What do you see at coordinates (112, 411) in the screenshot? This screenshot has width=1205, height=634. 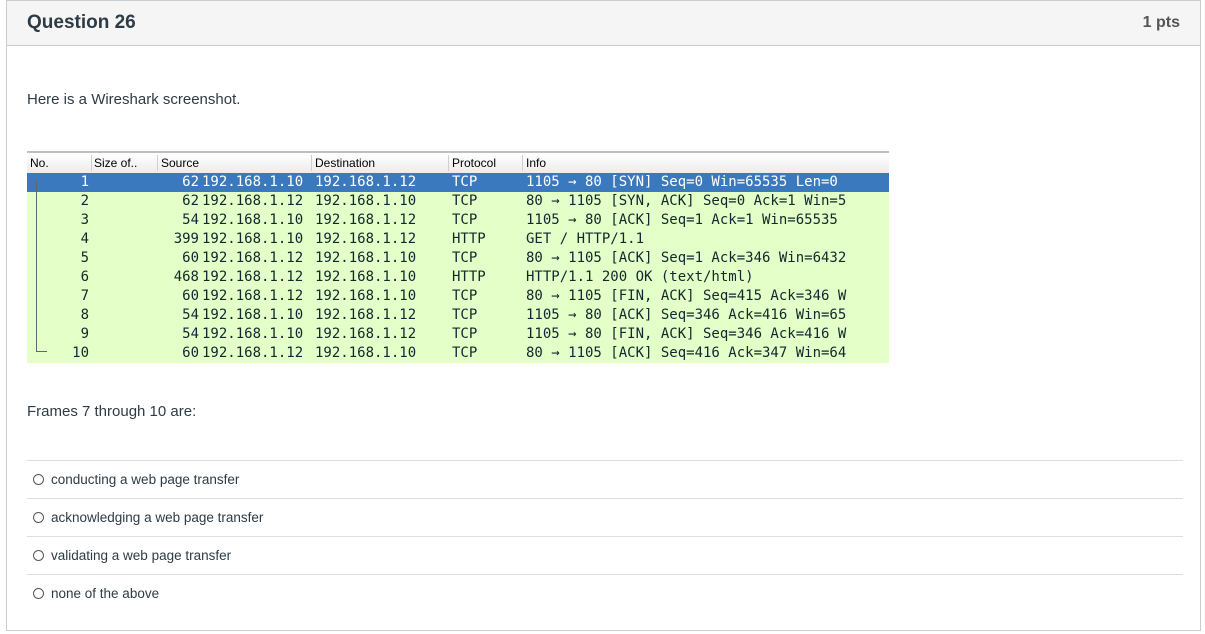 I see `question-prompt: Frames 7 through 10 are:` at bounding box center [112, 411].